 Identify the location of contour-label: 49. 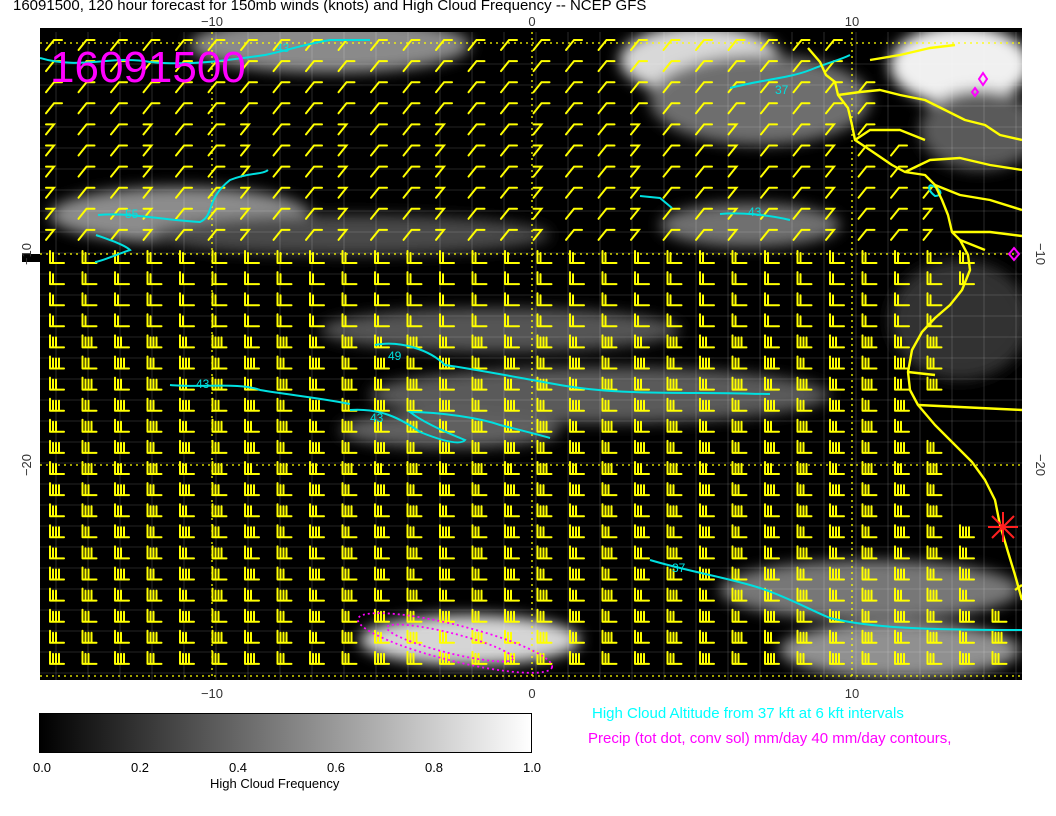
(395, 356).